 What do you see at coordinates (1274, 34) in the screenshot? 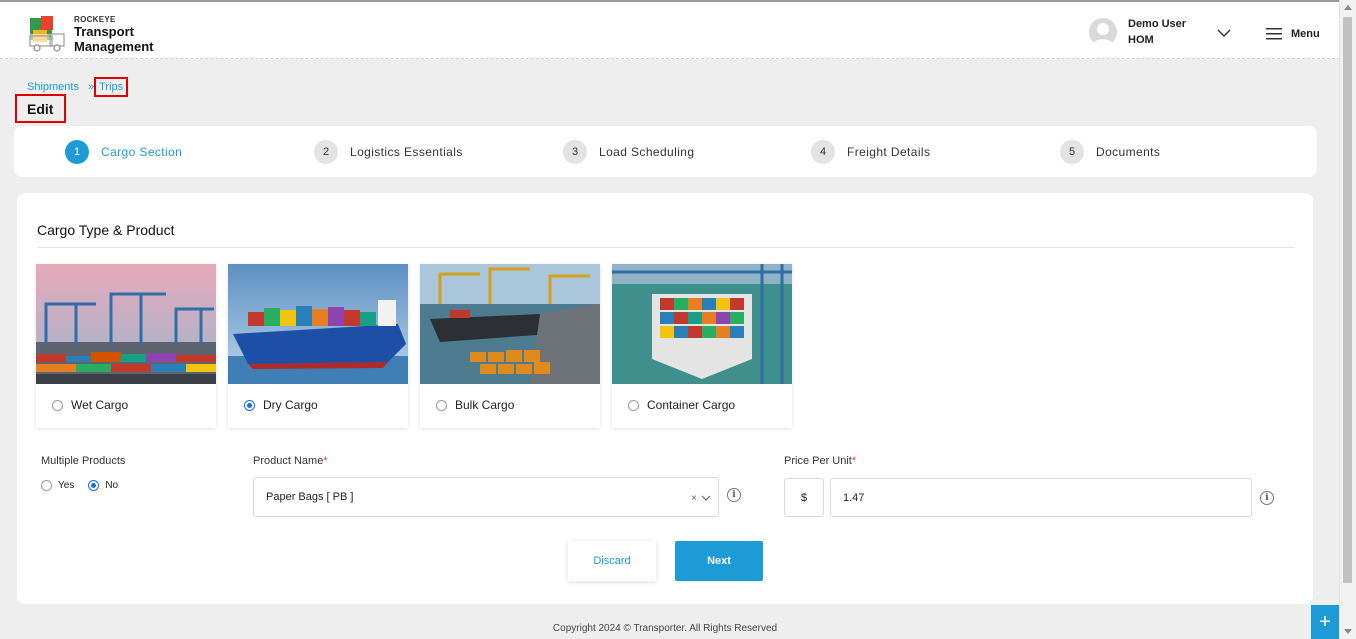
I see `hamburger-icon` at bounding box center [1274, 34].